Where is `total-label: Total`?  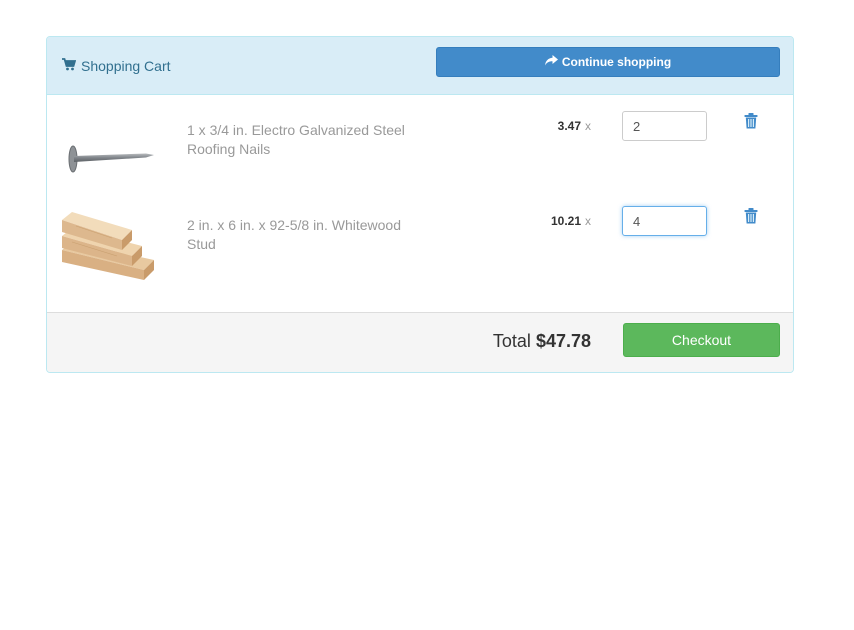 total-label: Total is located at coordinates (511, 341).